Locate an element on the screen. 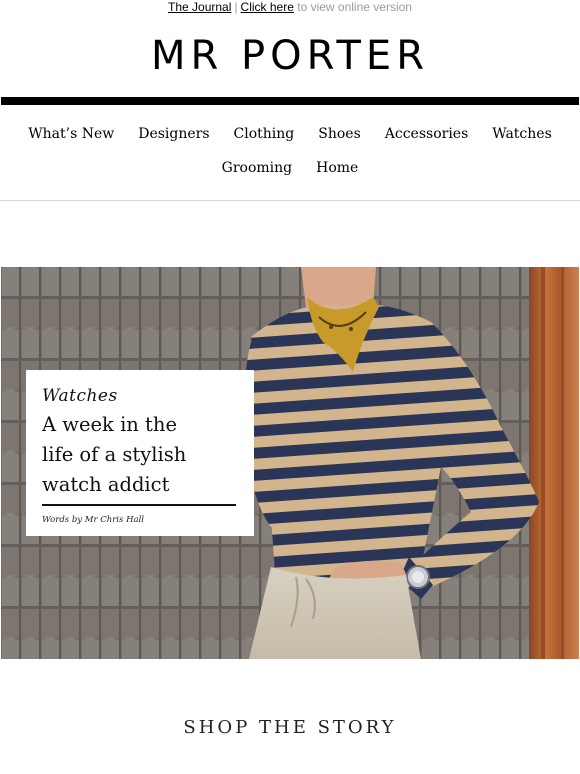 Image resolution: width=580 pixels, height=774 pixels. nav-item-designers: Designers is located at coordinates (173, 134).